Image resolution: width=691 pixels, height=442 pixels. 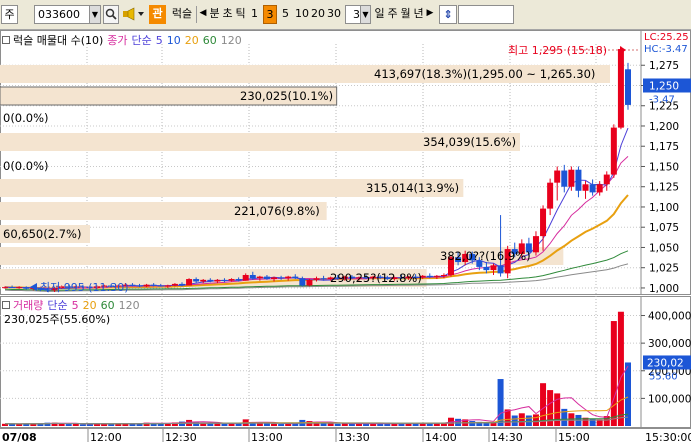 What do you see at coordinates (111, 14) in the screenshot?
I see `search-icon` at bounding box center [111, 14].